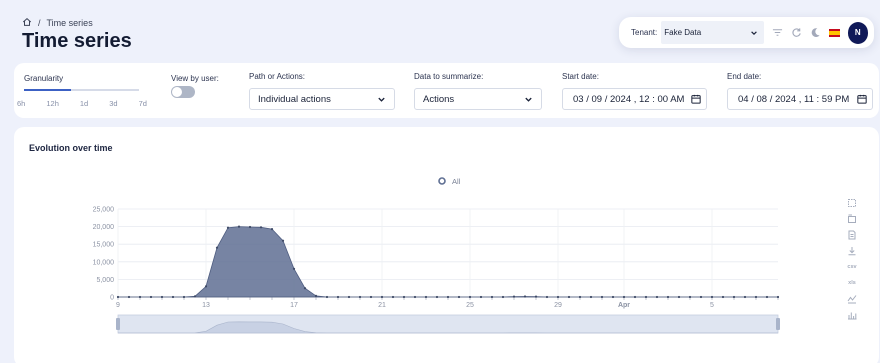 Image resolution: width=880 pixels, height=363 pixels. What do you see at coordinates (113, 103) in the screenshot?
I see `granularity-stop-3d: 3d` at bounding box center [113, 103].